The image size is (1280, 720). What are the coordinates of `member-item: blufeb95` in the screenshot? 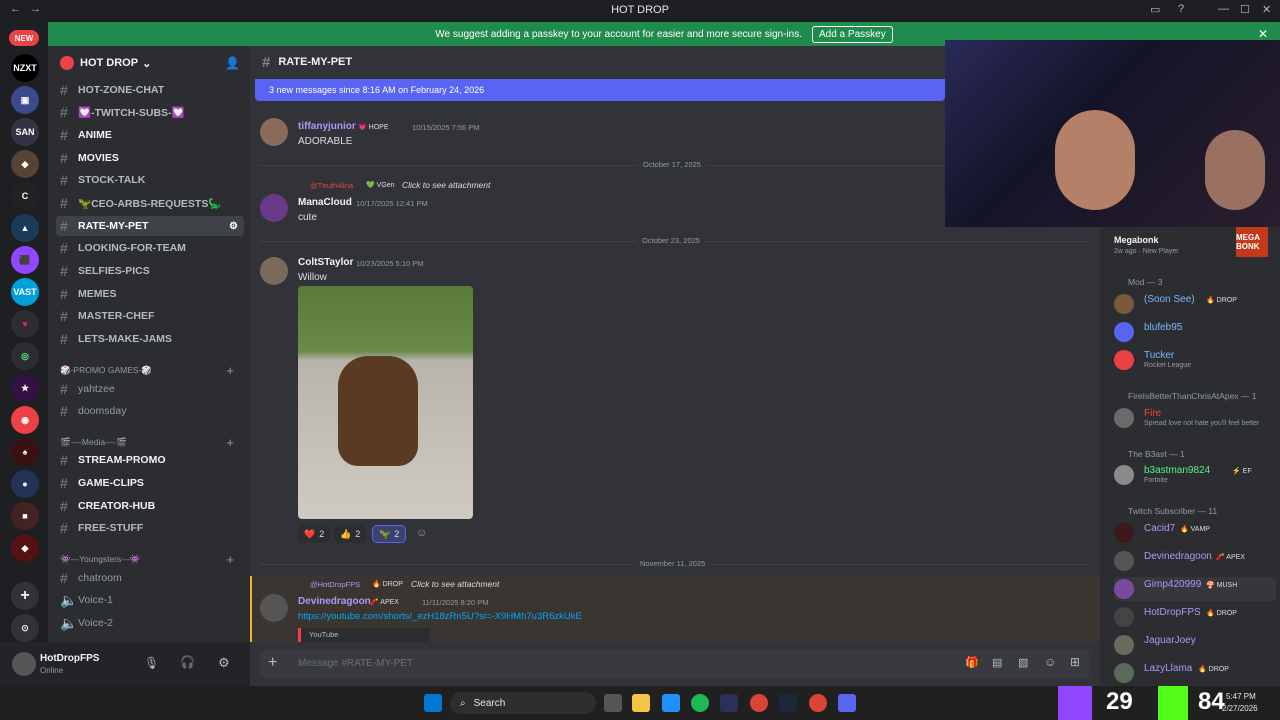 It's located at (1195, 332).